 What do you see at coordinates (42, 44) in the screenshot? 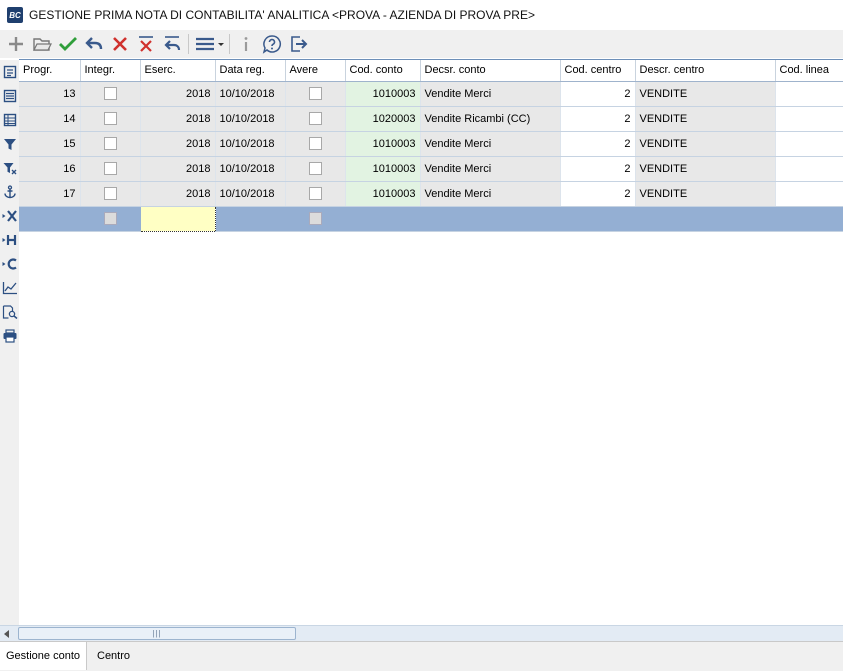
I see `open-folder-icon` at bounding box center [42, 44].